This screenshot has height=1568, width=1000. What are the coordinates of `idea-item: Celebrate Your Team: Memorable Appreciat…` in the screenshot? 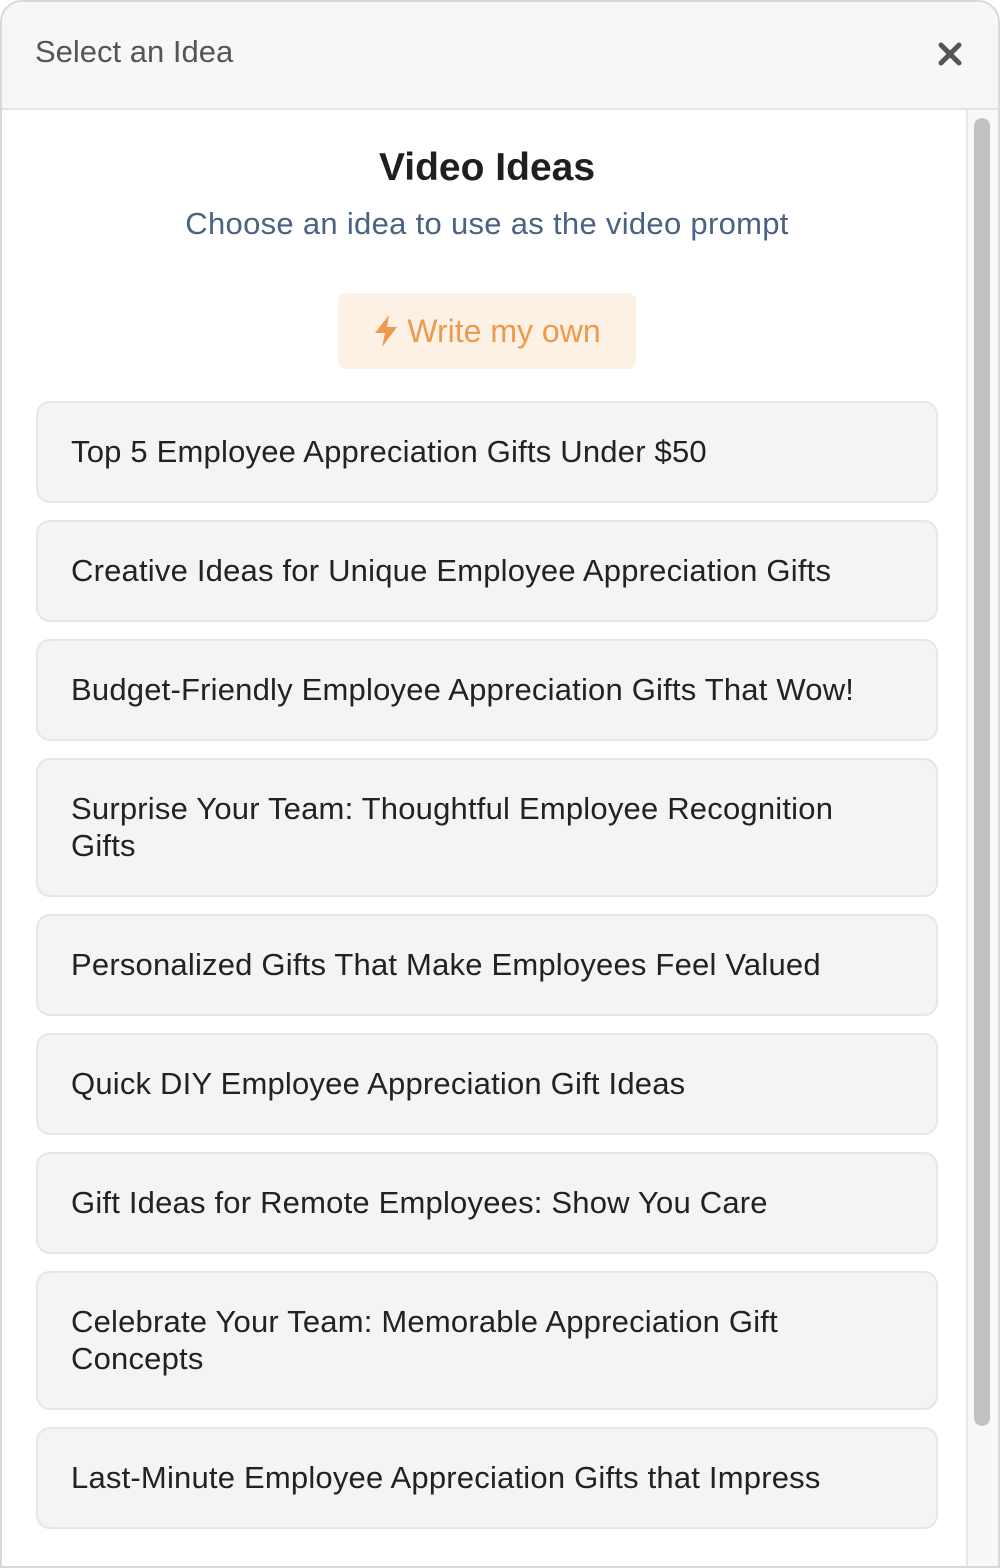 It's located at (487, 1340).